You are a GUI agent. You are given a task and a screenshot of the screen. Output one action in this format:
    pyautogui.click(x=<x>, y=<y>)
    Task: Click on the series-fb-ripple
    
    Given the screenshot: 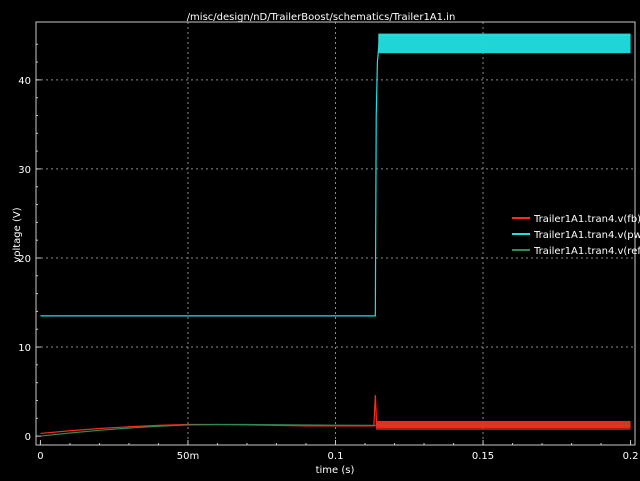 What is the action you would take?
    pyautogui.click(x=503, y=424)
    